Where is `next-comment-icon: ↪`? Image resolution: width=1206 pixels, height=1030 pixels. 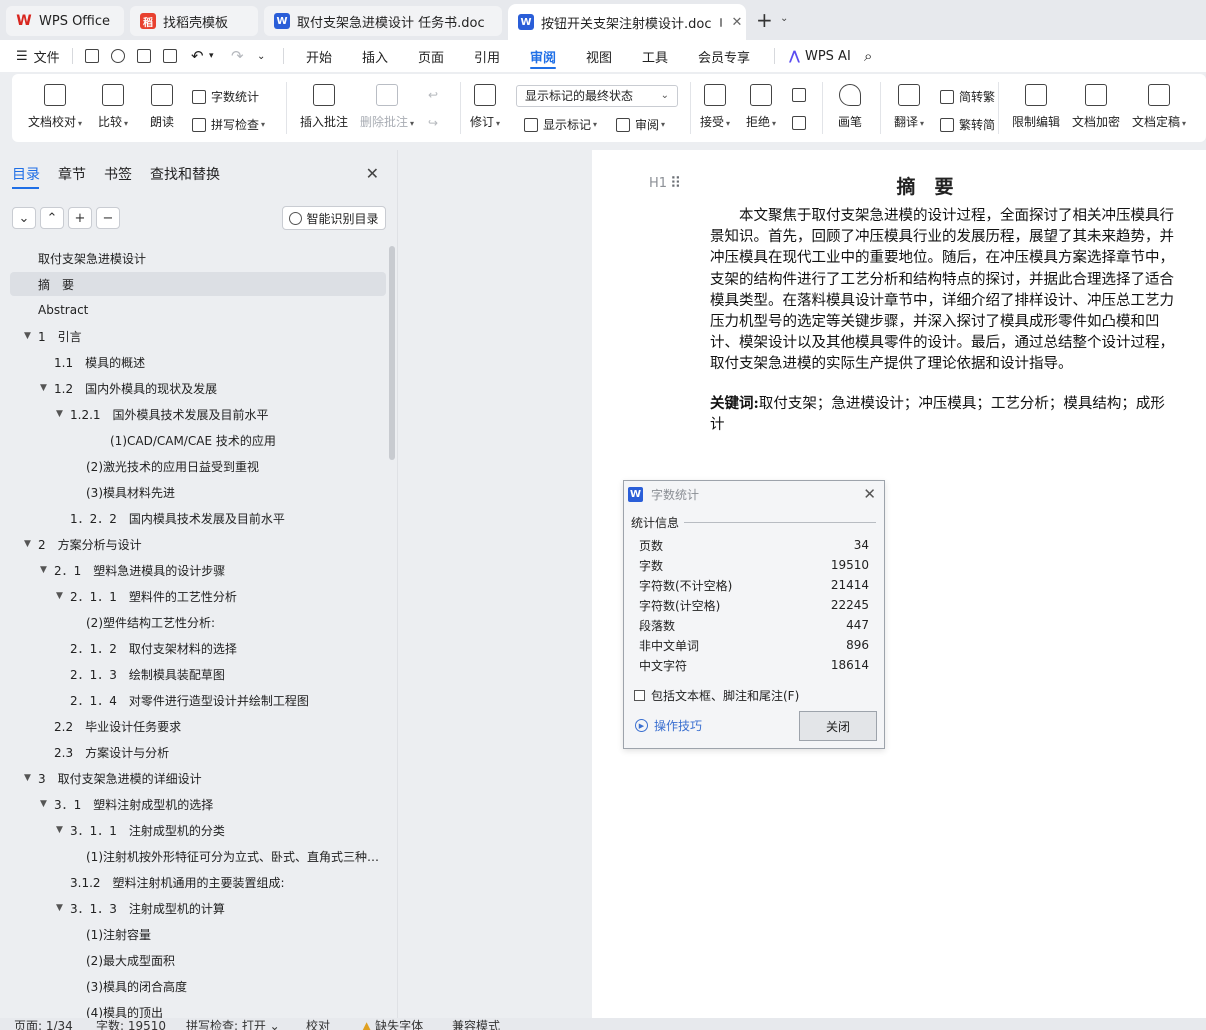
next-comment-icon: ↪ is located at coordinates (433, 123).